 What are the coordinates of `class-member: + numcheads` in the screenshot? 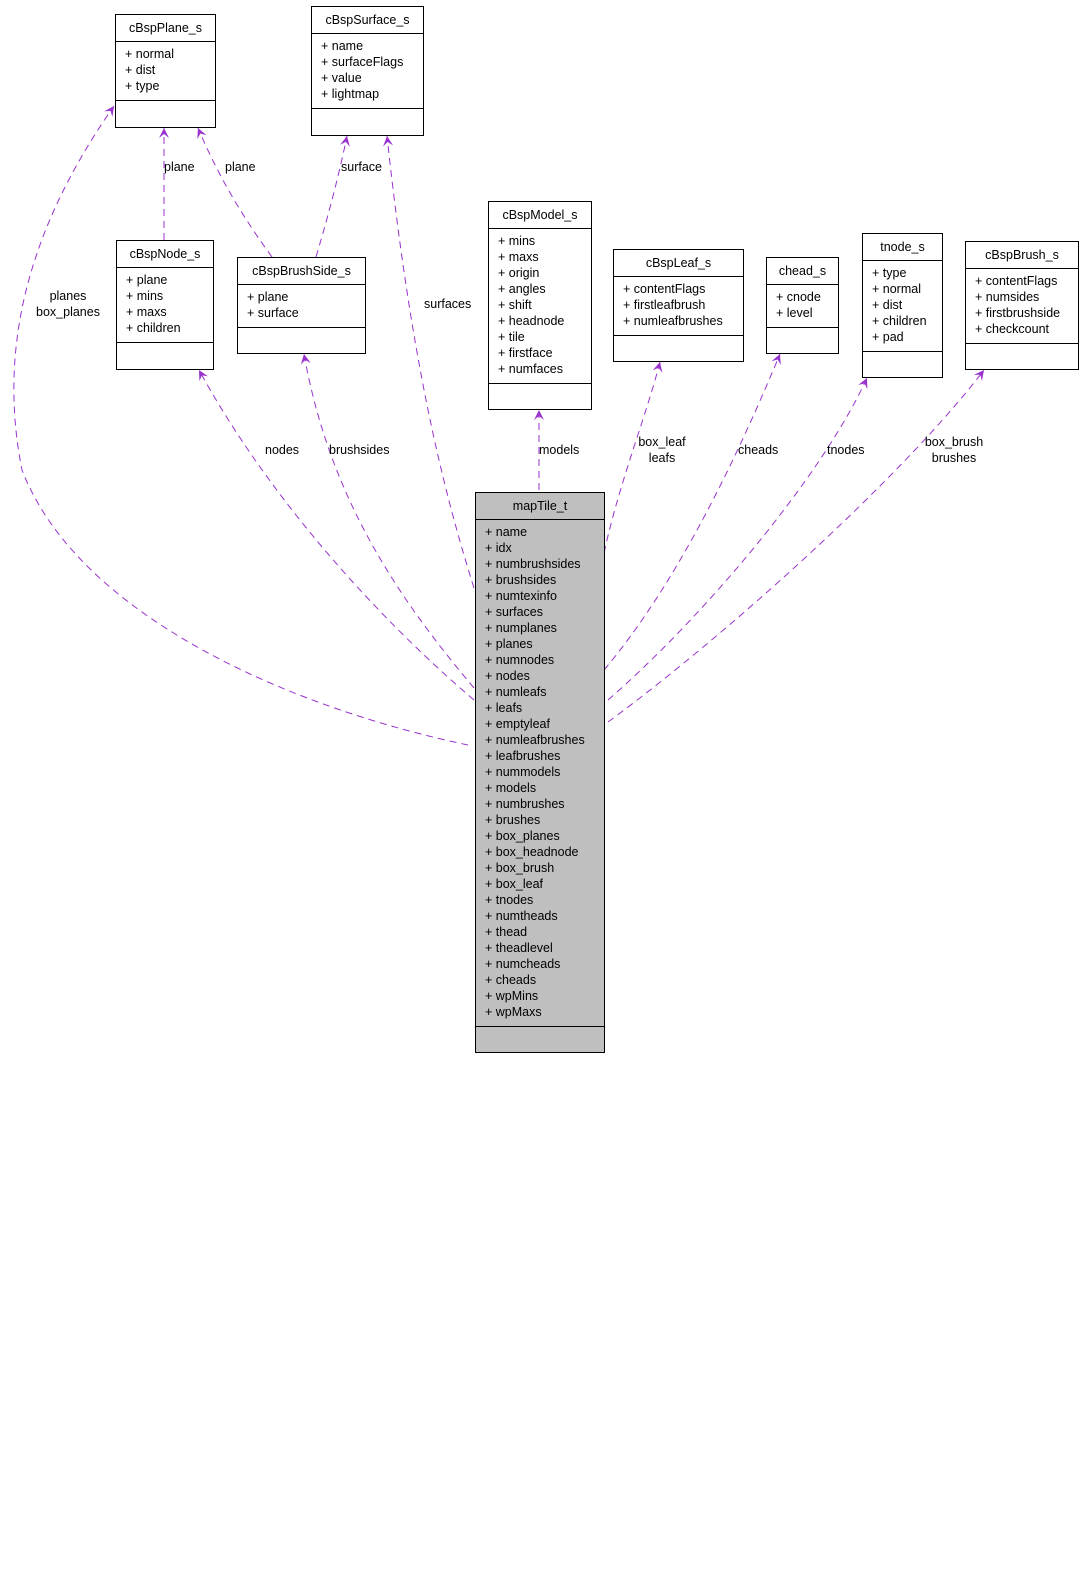 It's located at (523, 964).